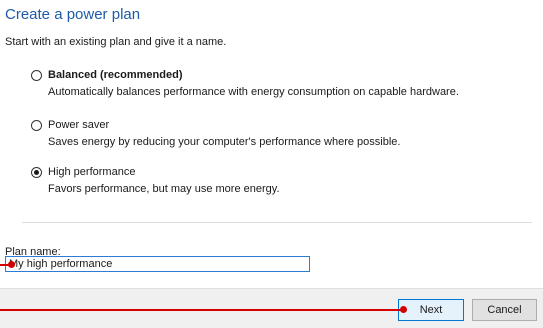 Image resolution: width=543 pixels, height=328 pixels. Describe the element at coordinates (202, 310) in the screenshot. I see `annotation-line-next` at that location.